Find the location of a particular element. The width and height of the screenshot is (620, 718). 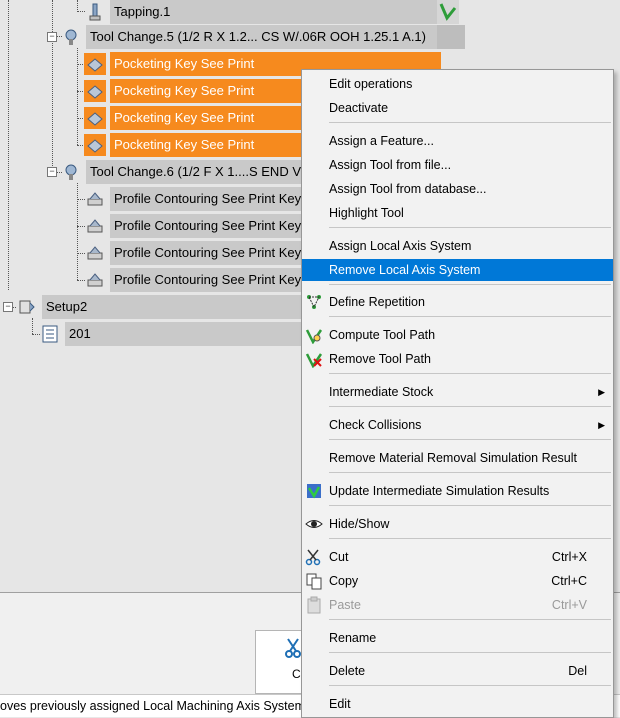

command-tab-label: C is located at coordinates (296, 674).